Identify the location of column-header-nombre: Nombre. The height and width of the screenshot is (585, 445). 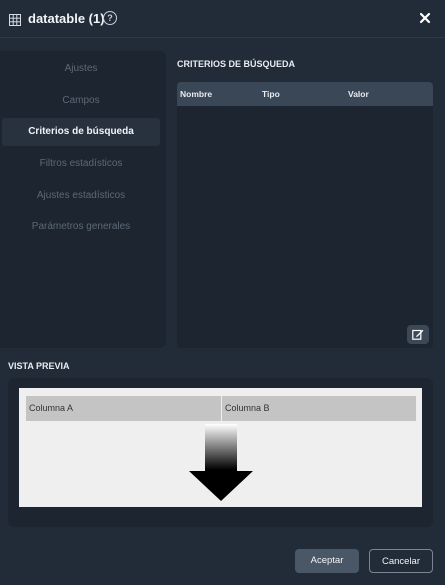
(196, 94).